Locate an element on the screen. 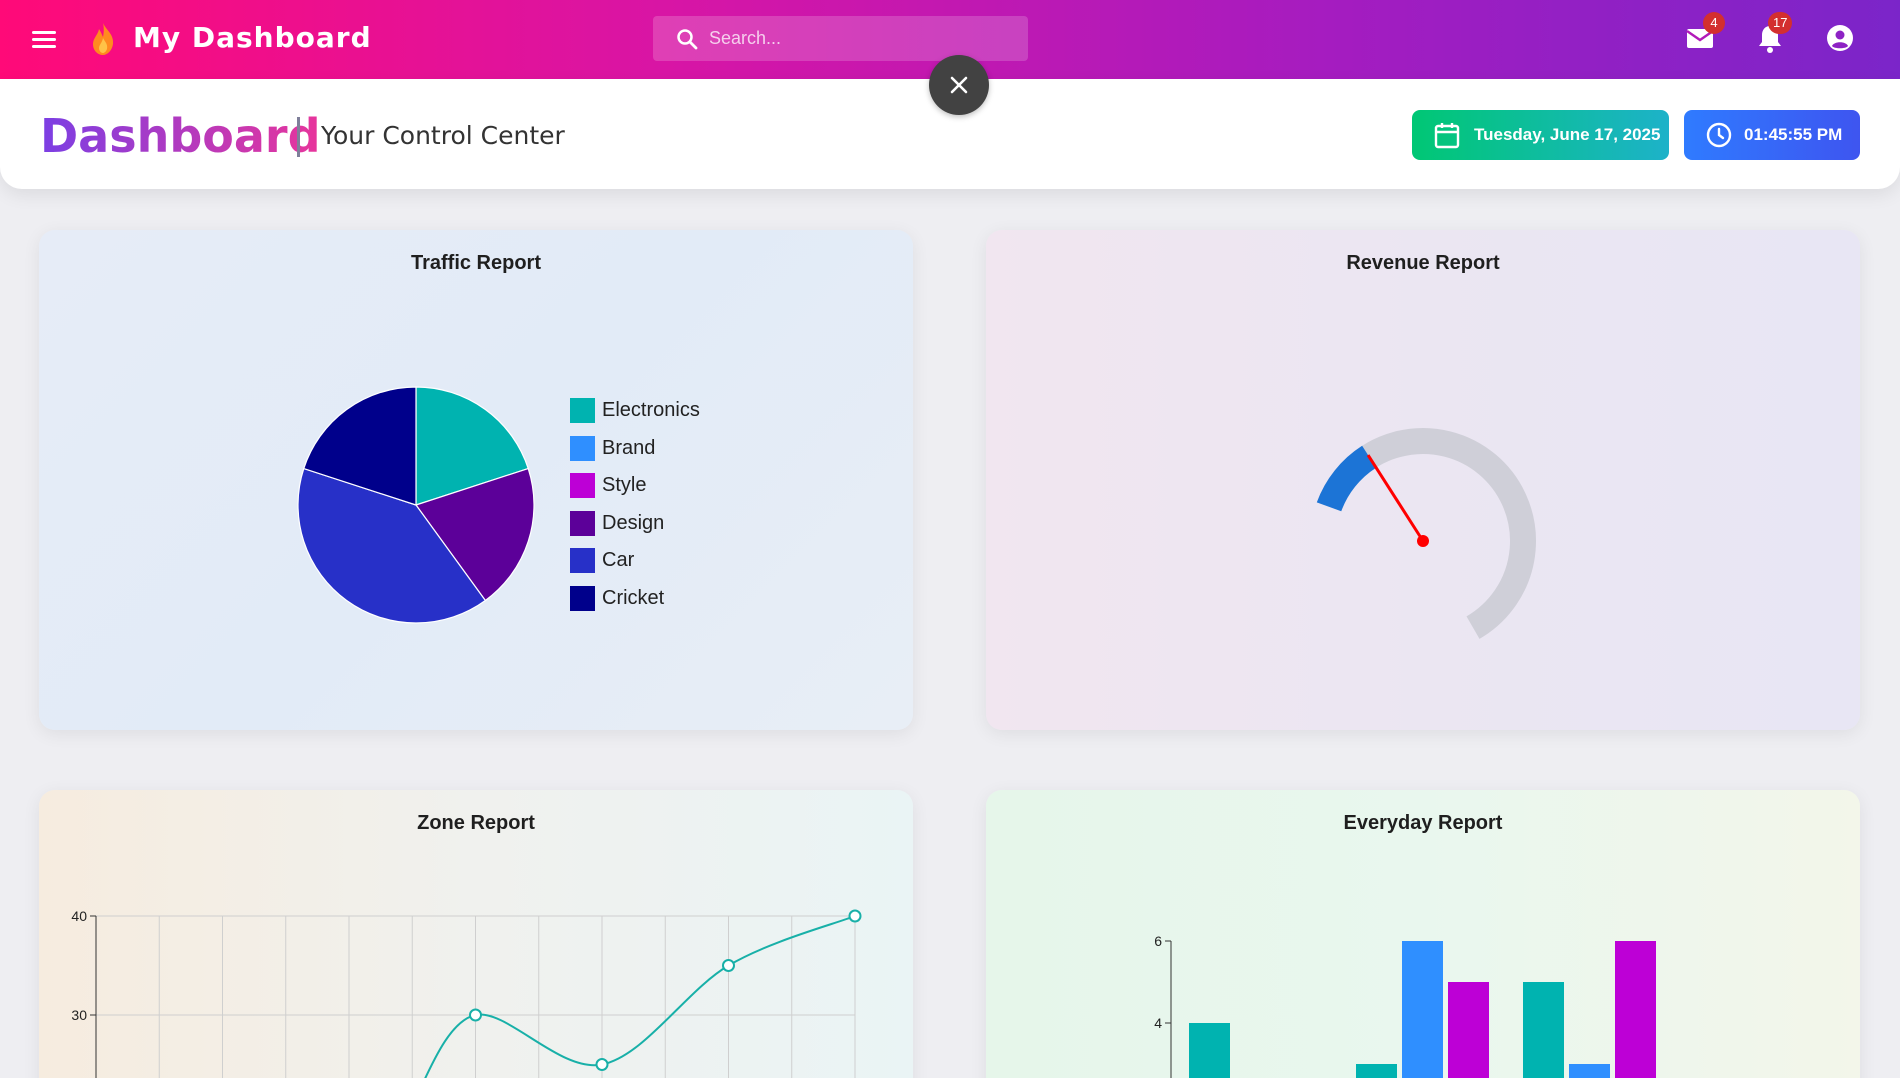  zone-line-chart: 30 40 is located at coordinates (466, 993).